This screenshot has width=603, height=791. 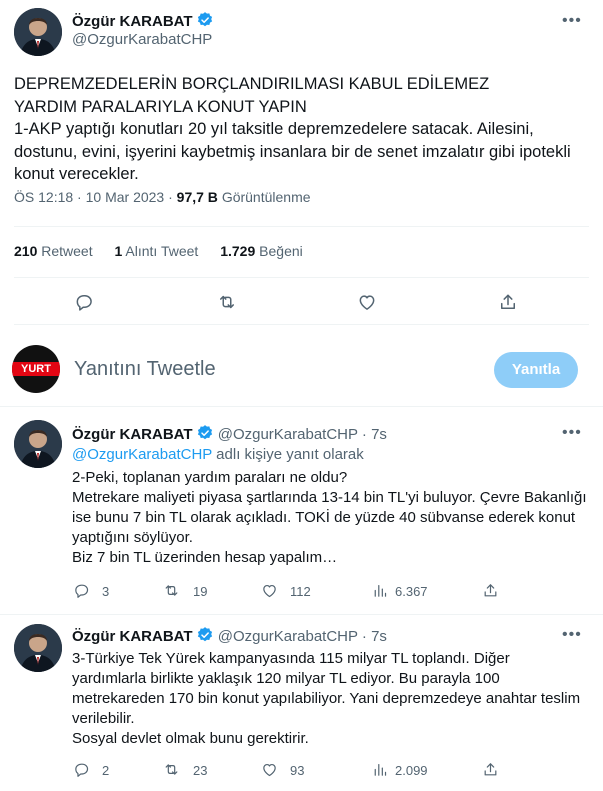 I want to click on reply-button: Yanıtla, so click(x=536, y=370).